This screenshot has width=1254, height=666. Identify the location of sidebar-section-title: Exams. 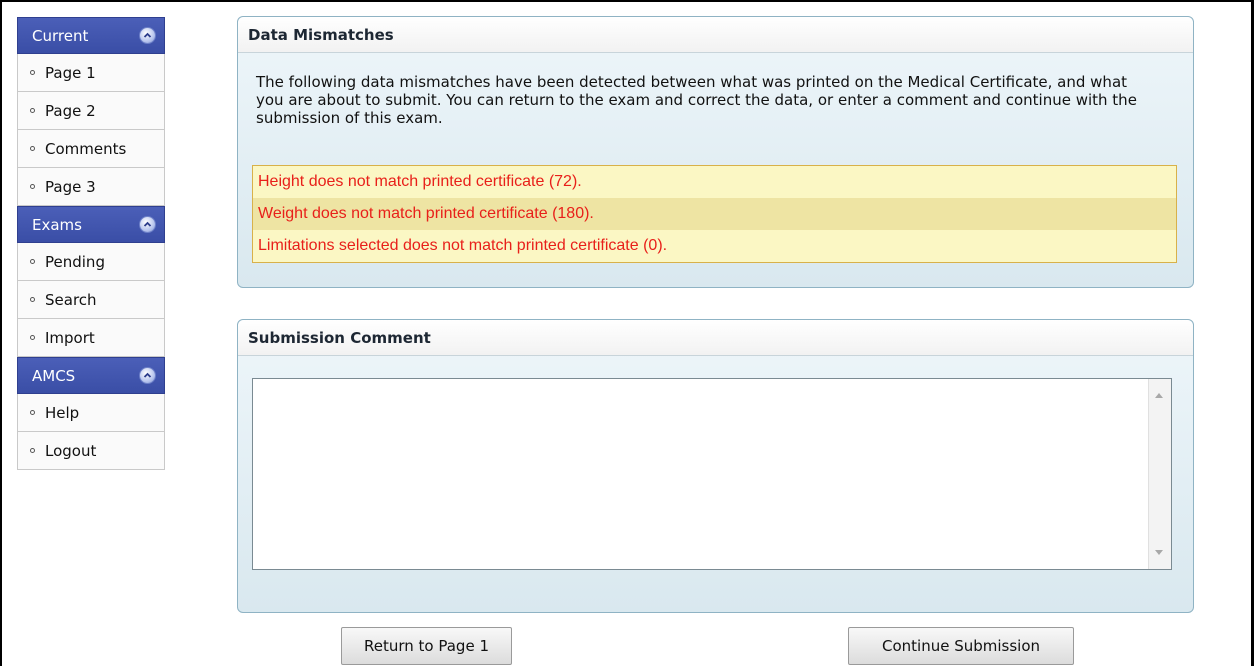
(57, 225).